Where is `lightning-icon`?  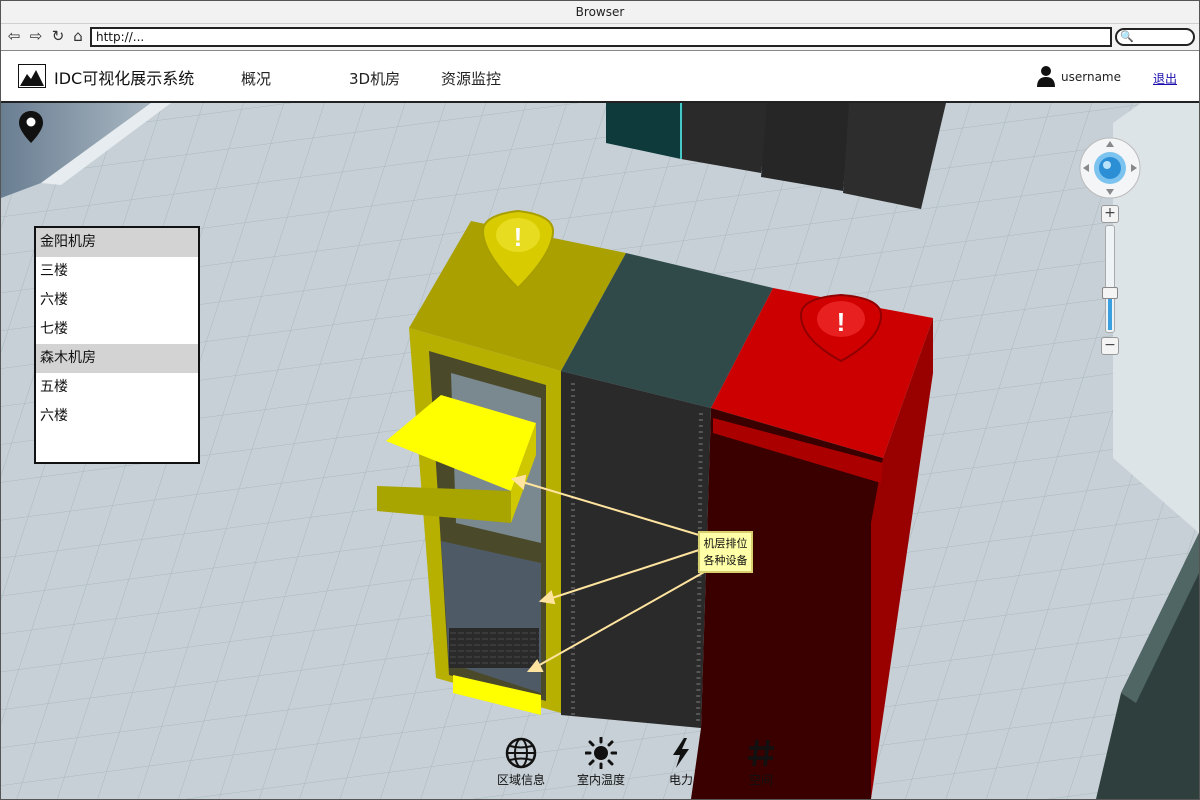
lightning-icon is located at coordinates (681, 753).